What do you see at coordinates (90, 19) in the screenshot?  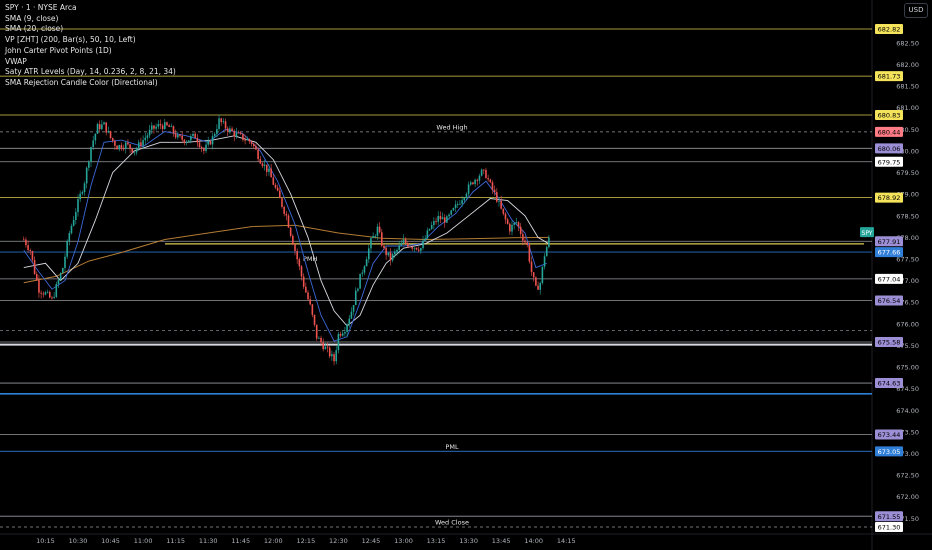 I see `legend-indicator-sma9: SMA (9, close)` at bounding box center [90, 19].